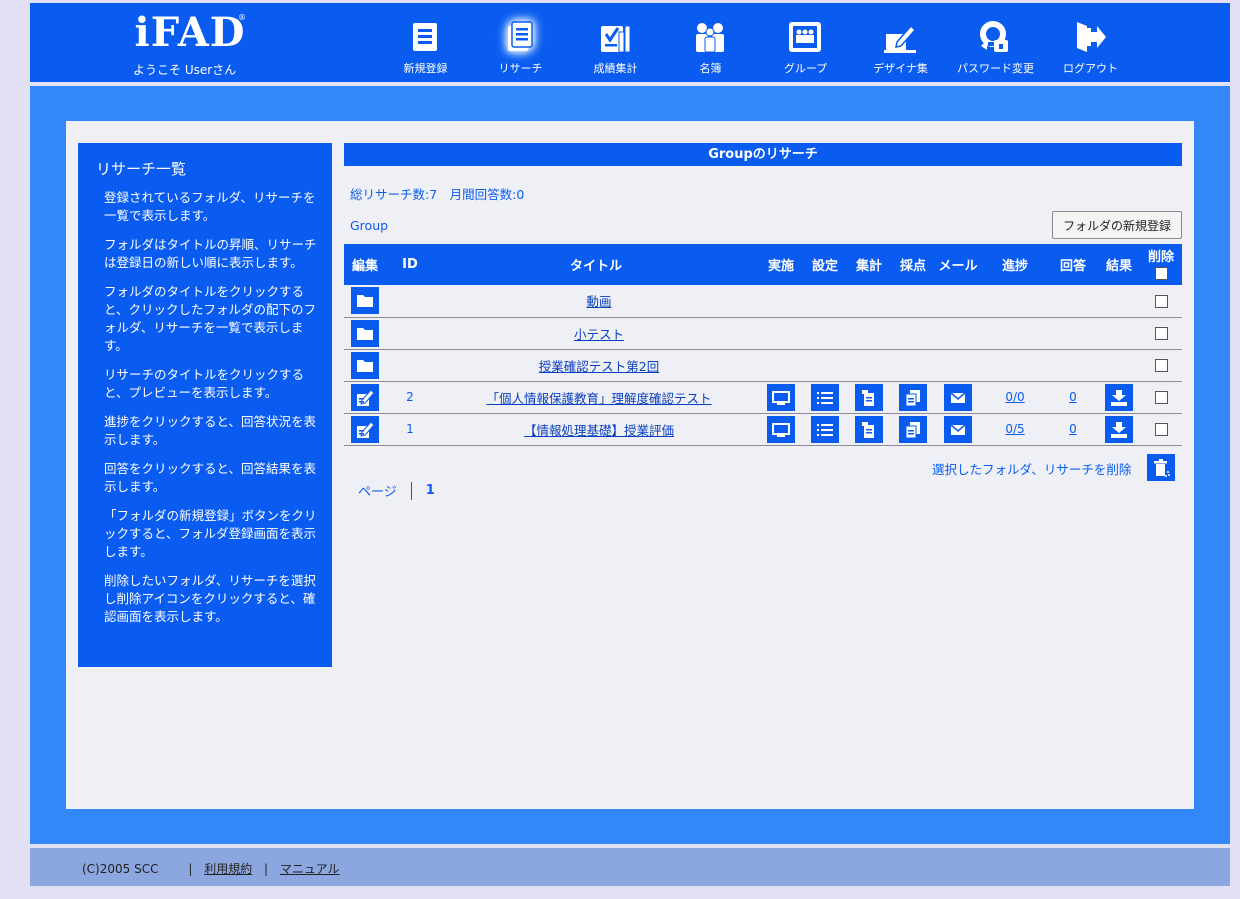 This screenshot has height=899, width=1240. What do you see at coordinates (1014, 429) in the screenshot?
I see `progress-link: 0/5` at bounding box center [1014, 429].